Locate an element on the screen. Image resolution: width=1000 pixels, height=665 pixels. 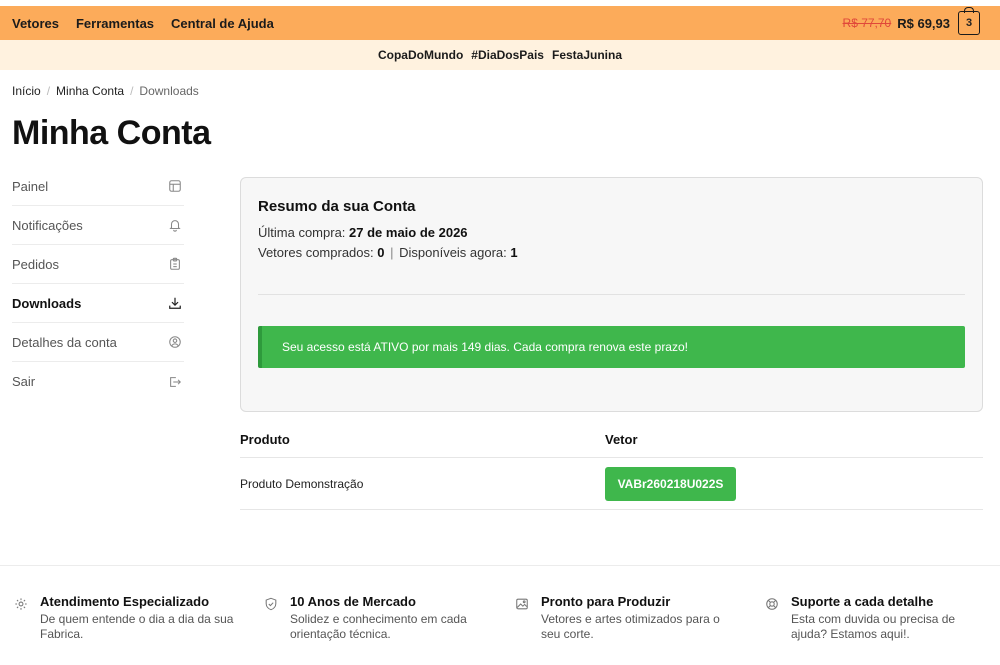
page-title: Minha Conta is located at coordinates (111, 133).